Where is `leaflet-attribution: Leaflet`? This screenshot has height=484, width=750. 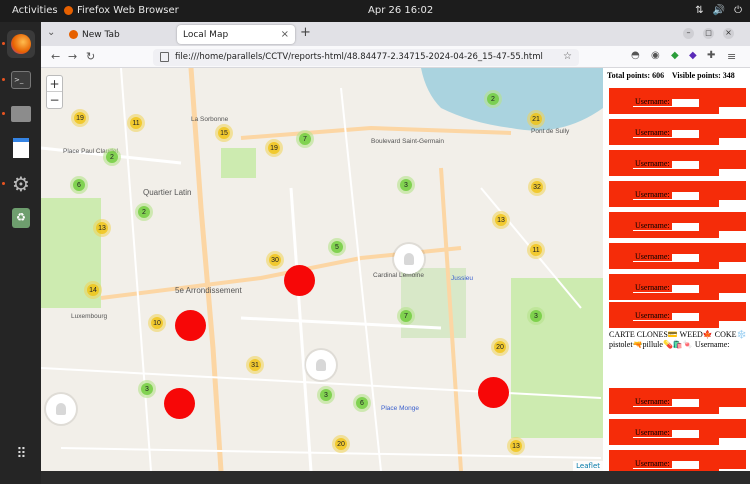 leaflet-attribution: Leaflet is located at coordinates (588, 466).